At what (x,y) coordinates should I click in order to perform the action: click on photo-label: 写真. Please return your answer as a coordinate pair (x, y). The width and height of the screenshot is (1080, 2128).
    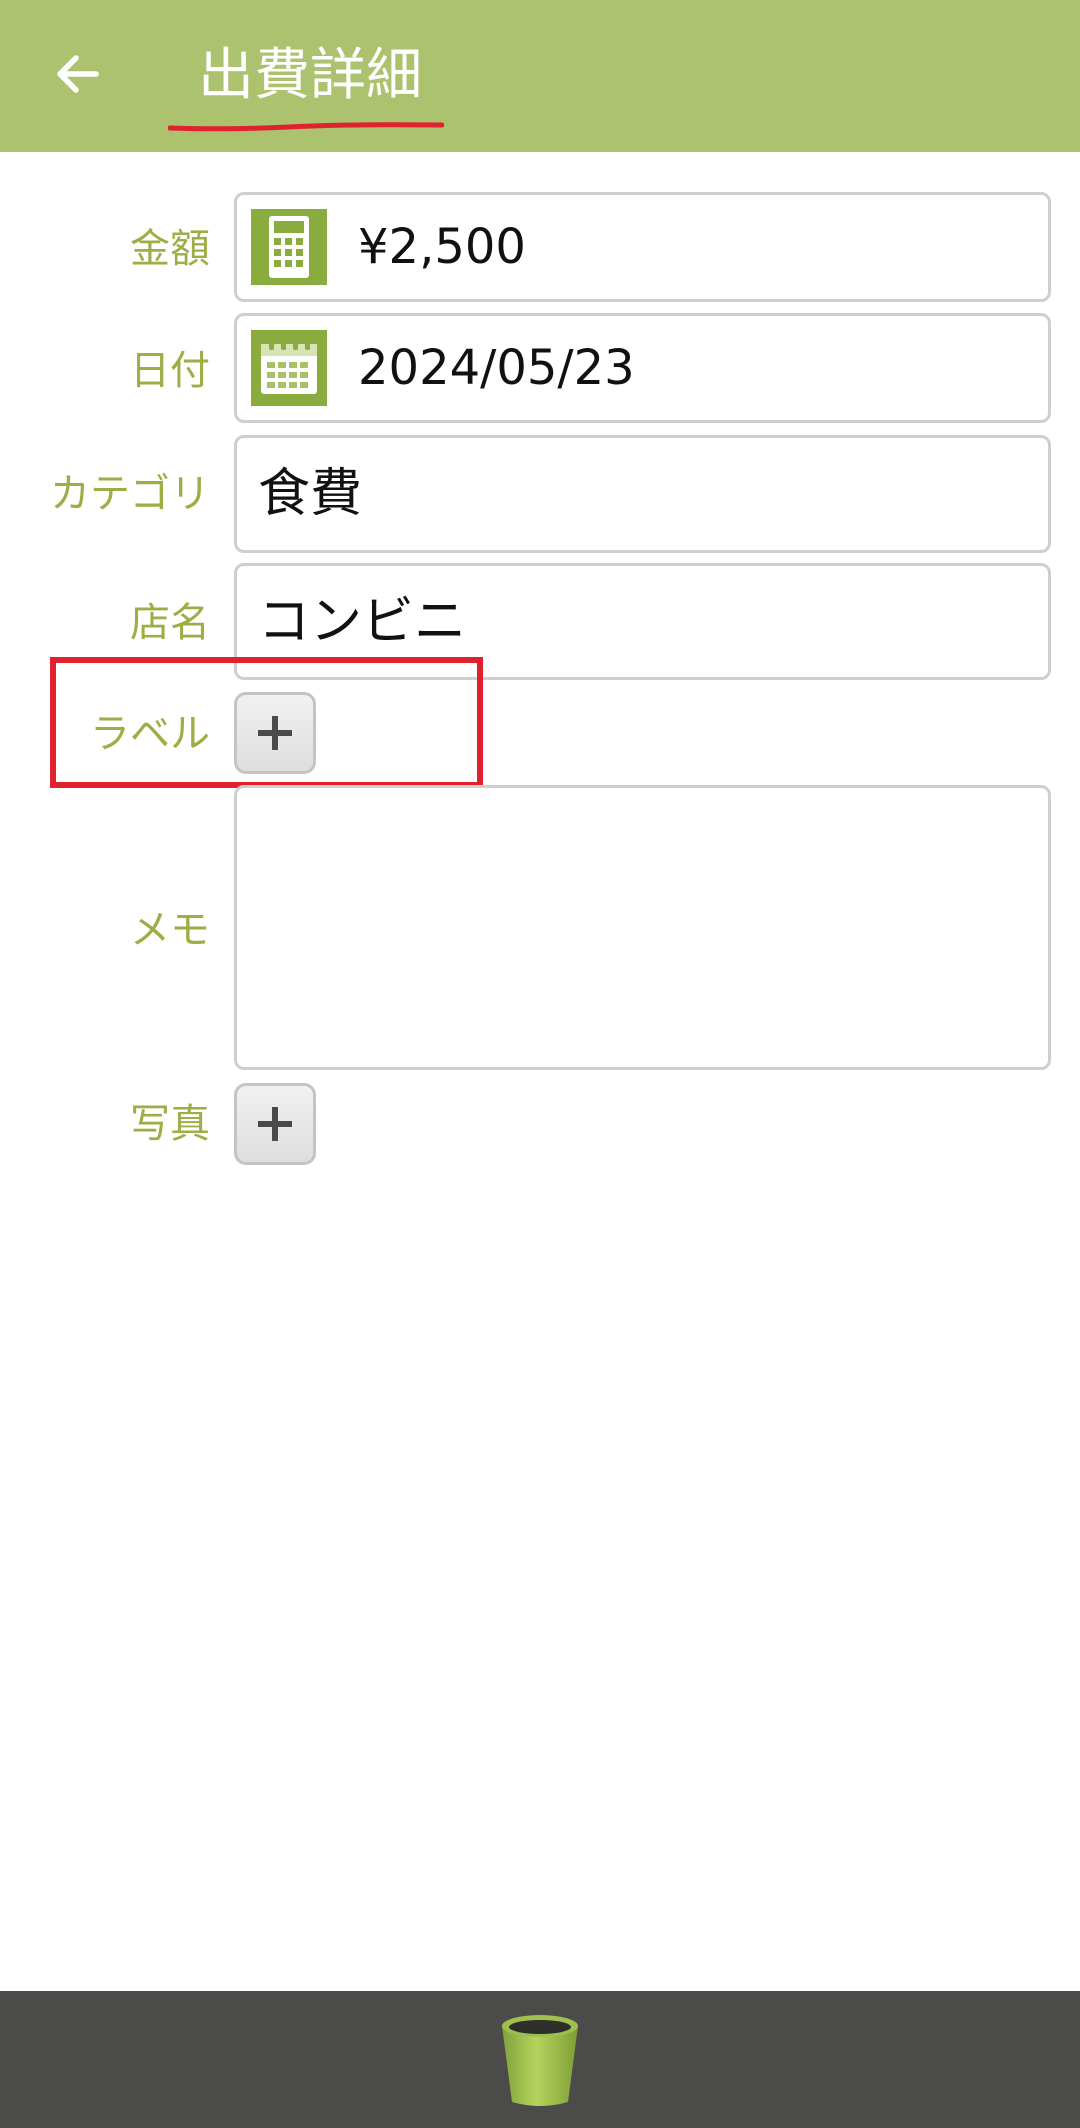
    Looking at the image, I should click on (170, 1124).